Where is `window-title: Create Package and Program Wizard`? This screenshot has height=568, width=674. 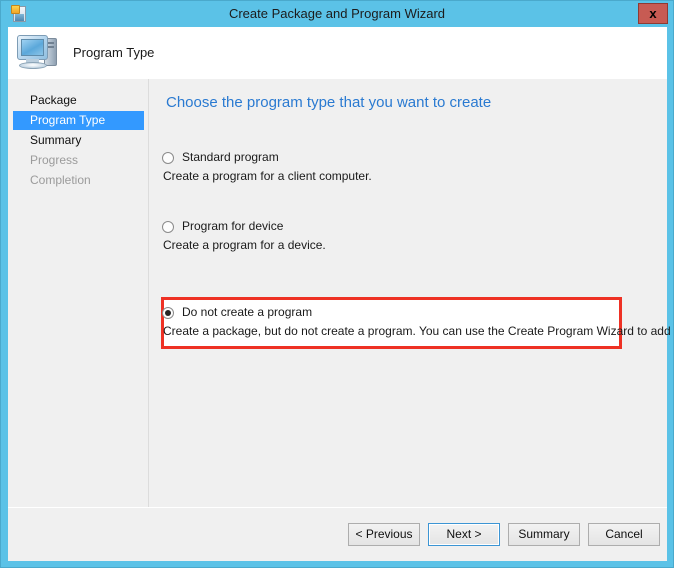 window-title: Create Package and Program Wizard is located at coordinates (337, 13).